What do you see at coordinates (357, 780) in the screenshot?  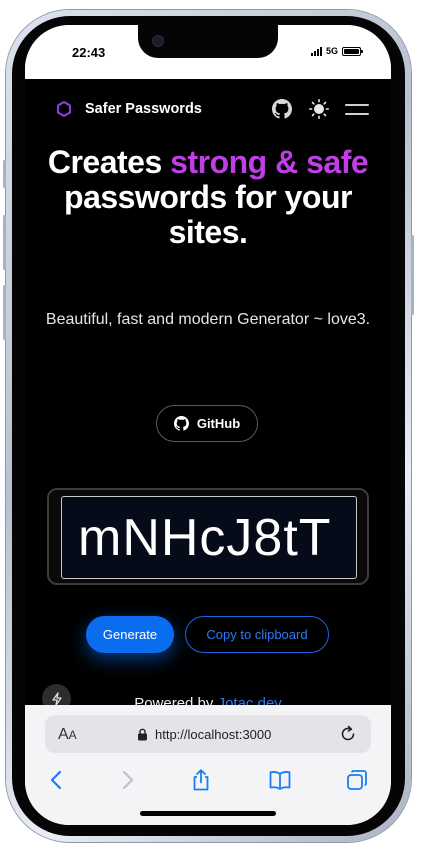 I see `tabs-icon` at bounding box center [357, 780].